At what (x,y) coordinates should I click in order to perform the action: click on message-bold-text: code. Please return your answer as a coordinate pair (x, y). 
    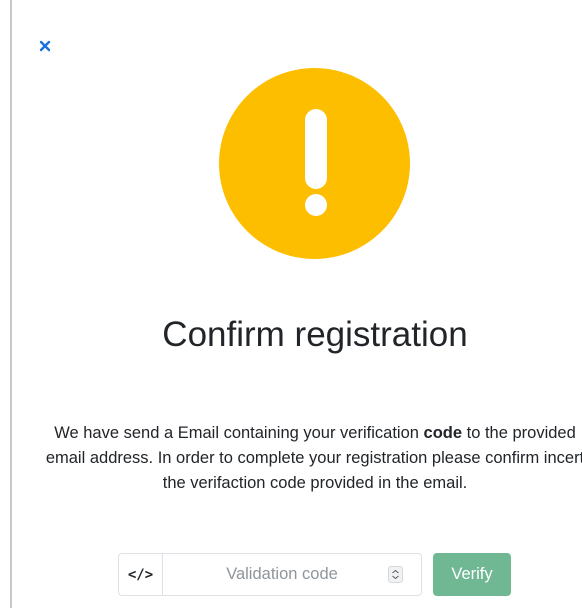
    Looking at the image, I should click on (443, 433).